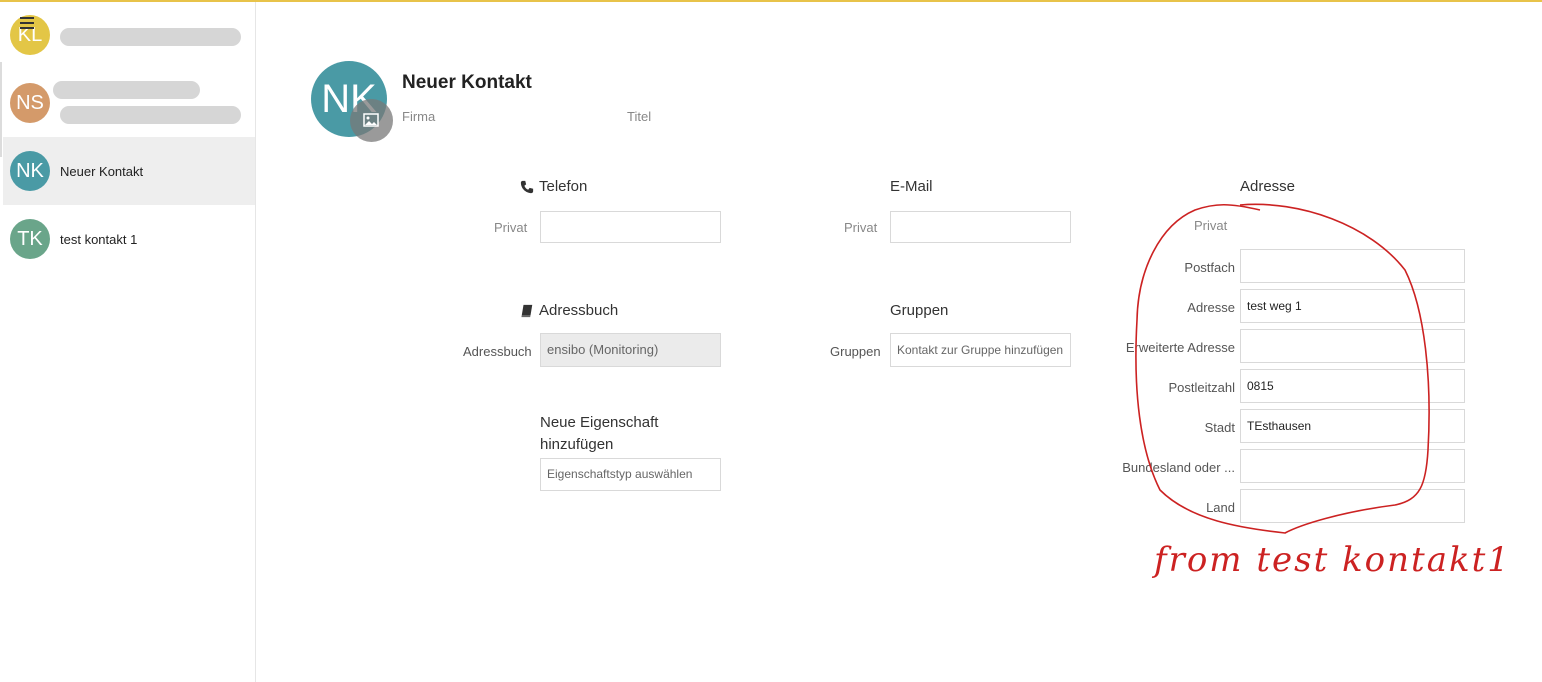 The height and width of the screenshot is (682, 1542). Describe the element at coordinates (577, 444) in the screenshot. I see `add-property-heading-line2: hinzufügen` at that location.